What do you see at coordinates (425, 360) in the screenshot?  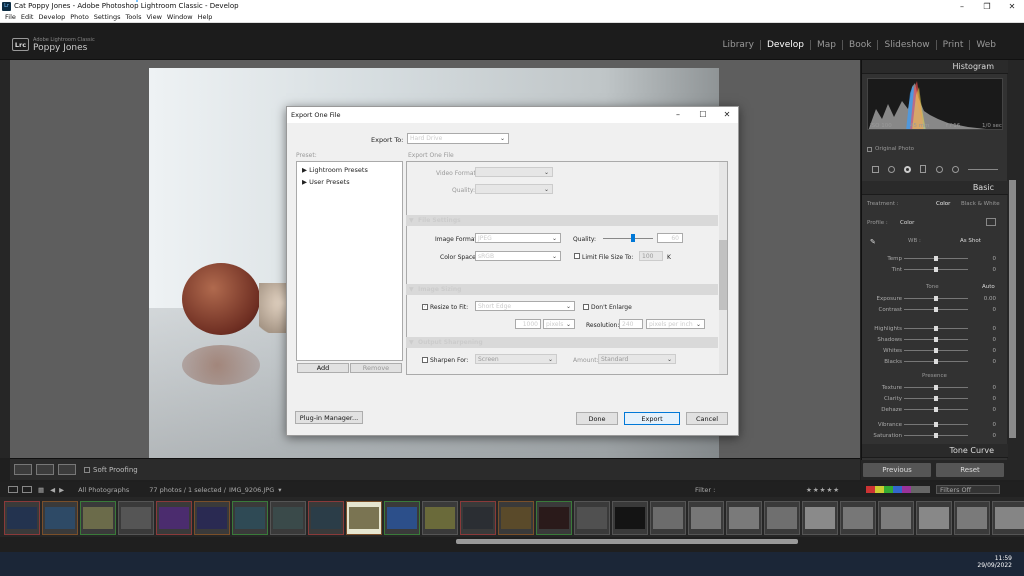 I see `sharpen-for-checkbox` at bounding box center [425, 360].